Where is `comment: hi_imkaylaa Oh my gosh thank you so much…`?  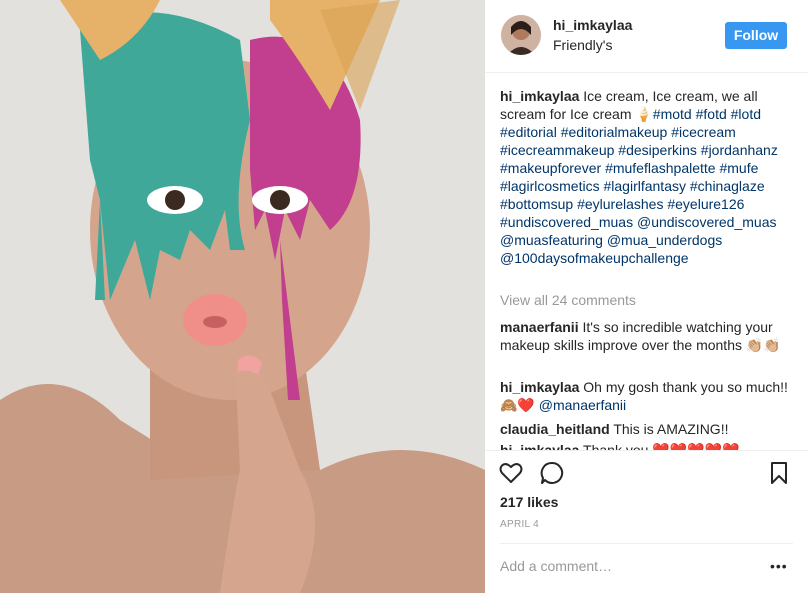 comment: hi_imkaylaa Oh my gosh thank you so much… is located at coordinates (650, 396).